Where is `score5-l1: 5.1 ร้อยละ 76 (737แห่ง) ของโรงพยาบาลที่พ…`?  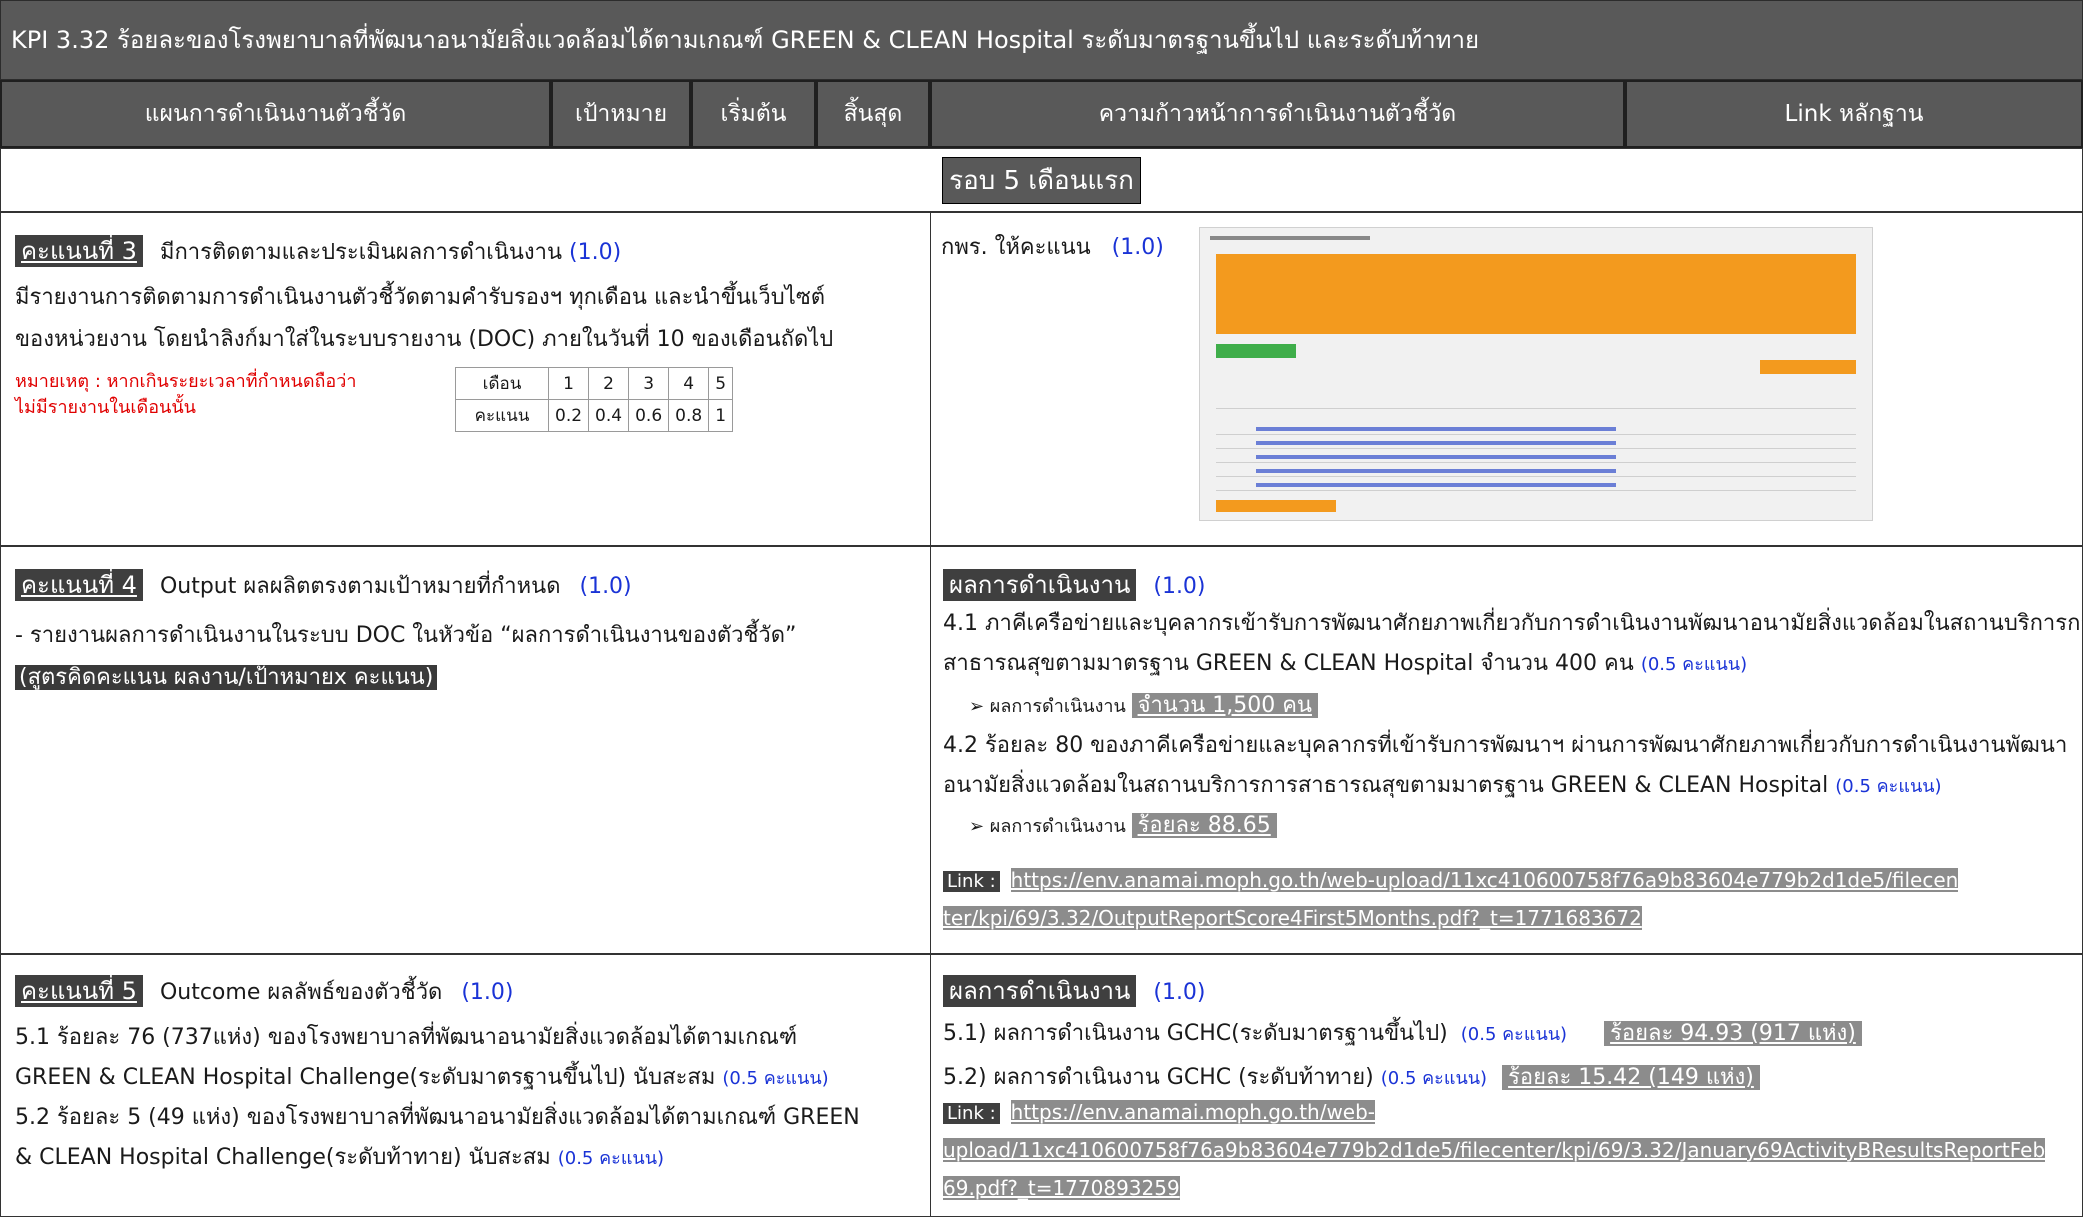
score5-l1: 5.1 ร้อยละ 76 (737แห่ง) ของโรงพยาบาลที่พ… is located at coordinates (406, 1037).